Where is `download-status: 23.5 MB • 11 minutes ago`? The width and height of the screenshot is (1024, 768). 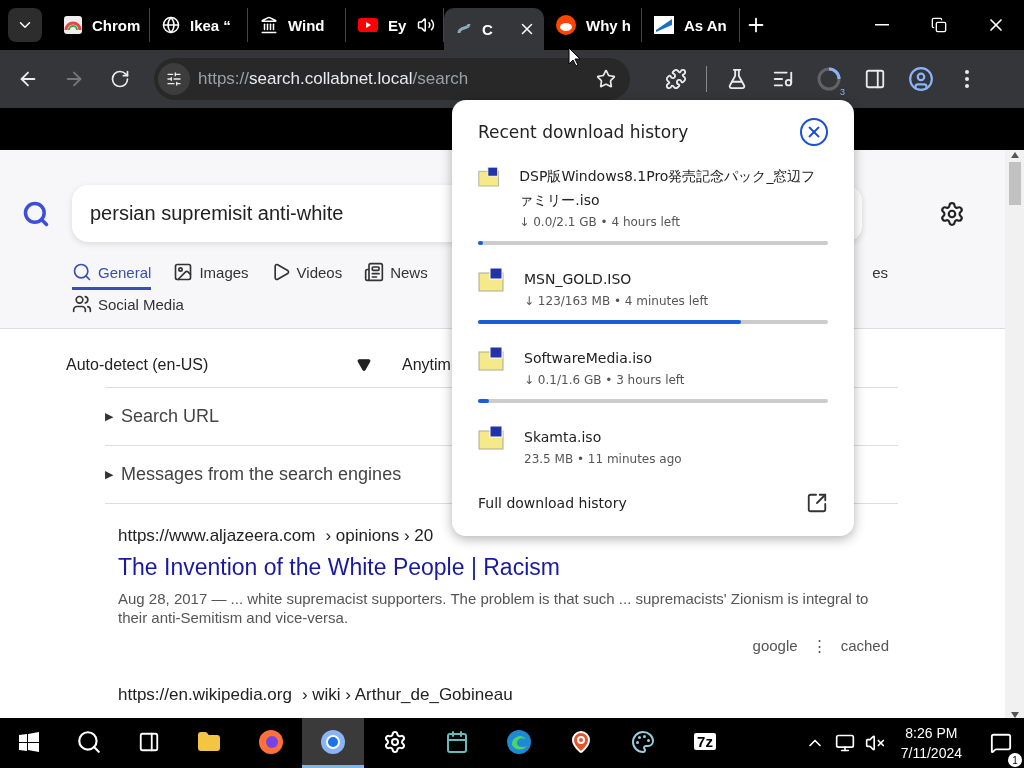 download-status: 23.5 MB • 11 minutes ago is located at coordinates (603, 459).